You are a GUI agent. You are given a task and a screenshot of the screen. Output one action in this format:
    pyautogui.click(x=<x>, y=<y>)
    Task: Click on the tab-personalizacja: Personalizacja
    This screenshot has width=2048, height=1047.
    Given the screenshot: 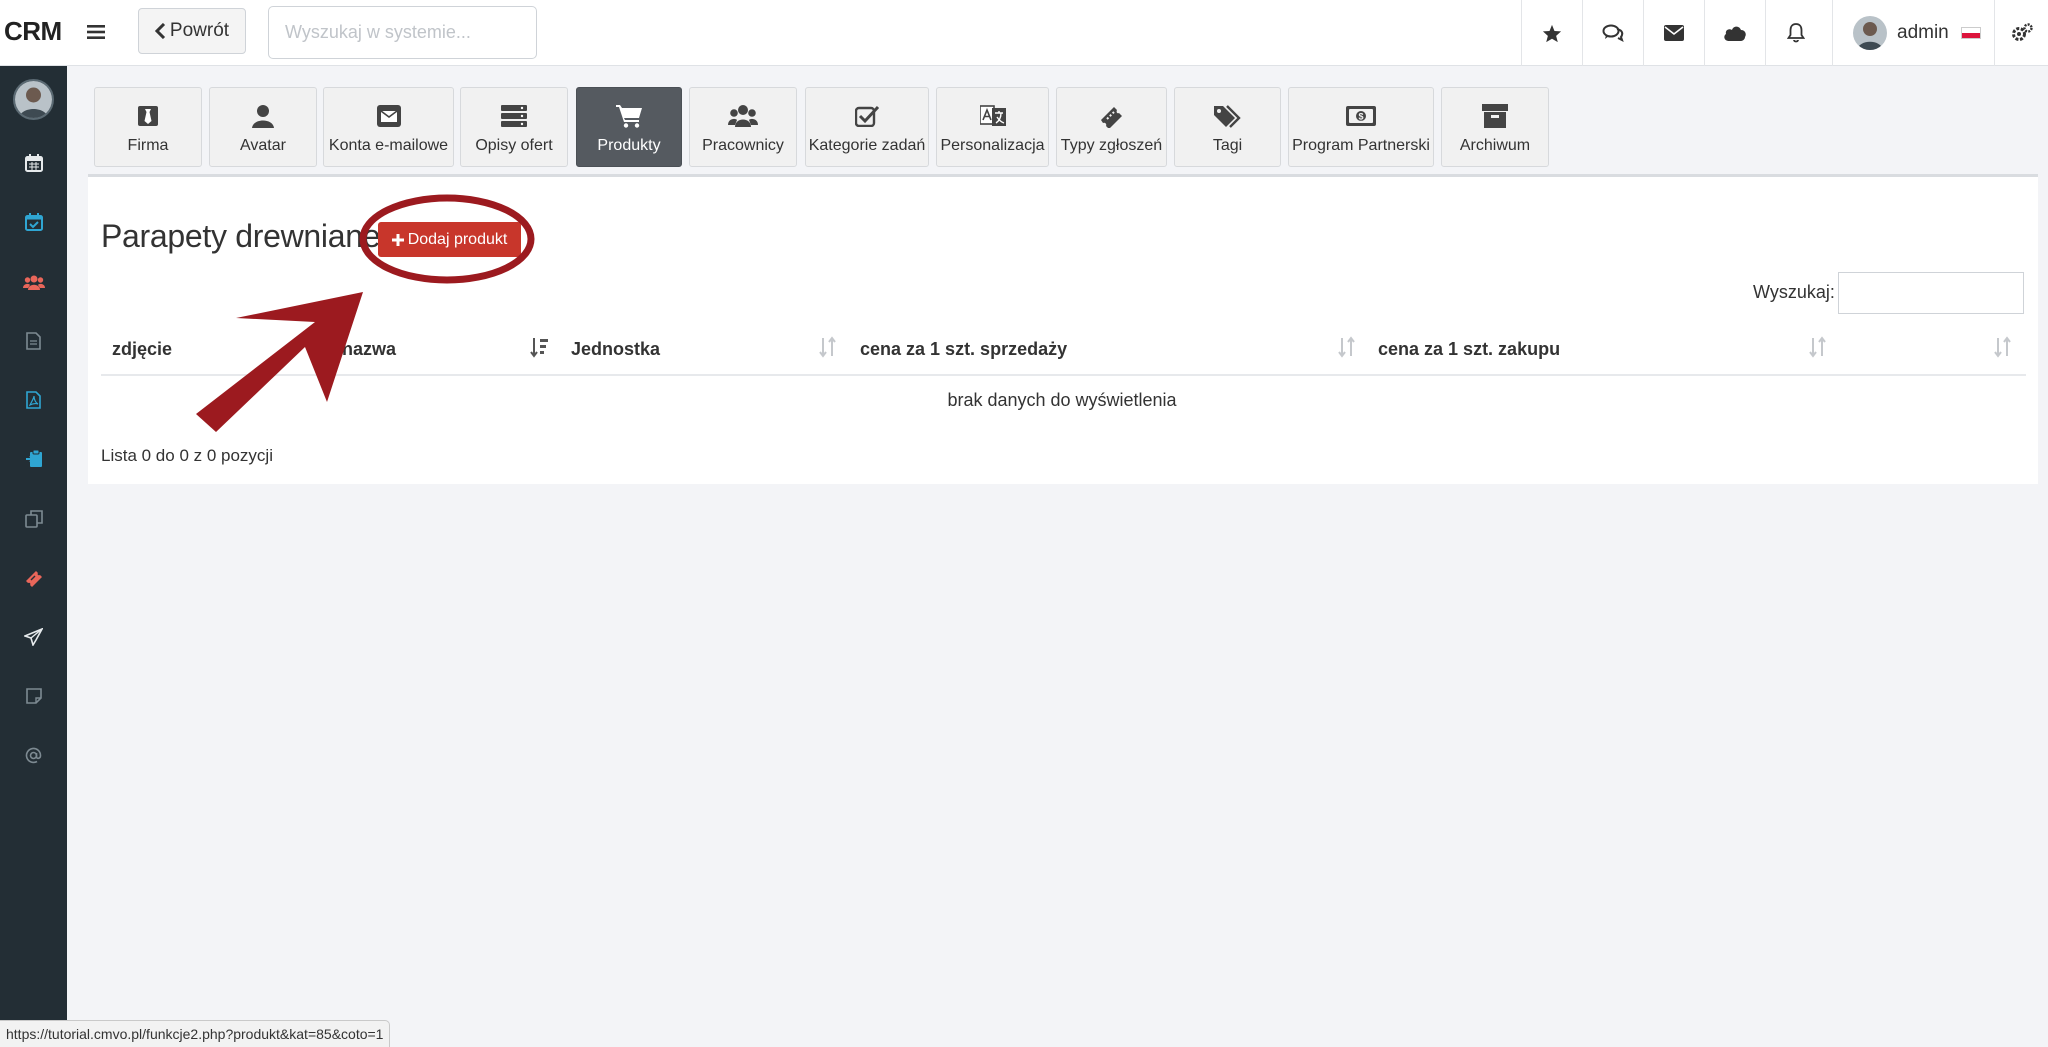 What is the action you would take?
    pyautogui.click(x=992, y=127)
    